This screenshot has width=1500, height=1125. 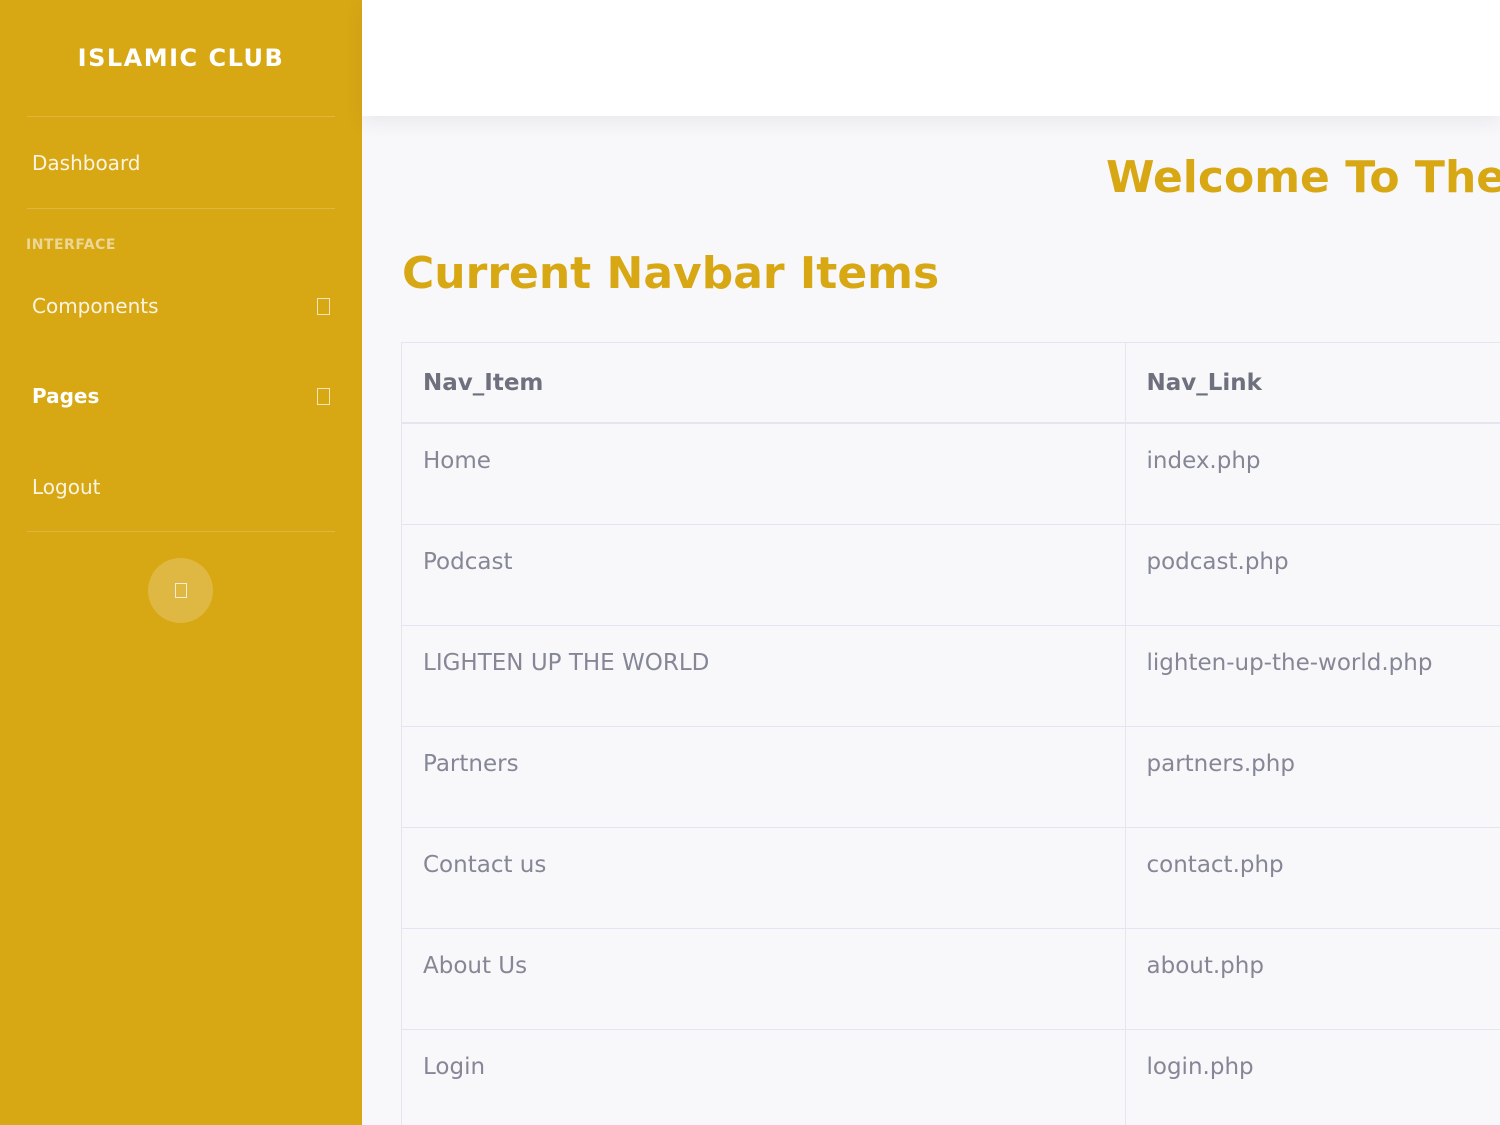 I want to click on table-header-row: Nav_Item Nav_Link, so click(x=951, y=383).